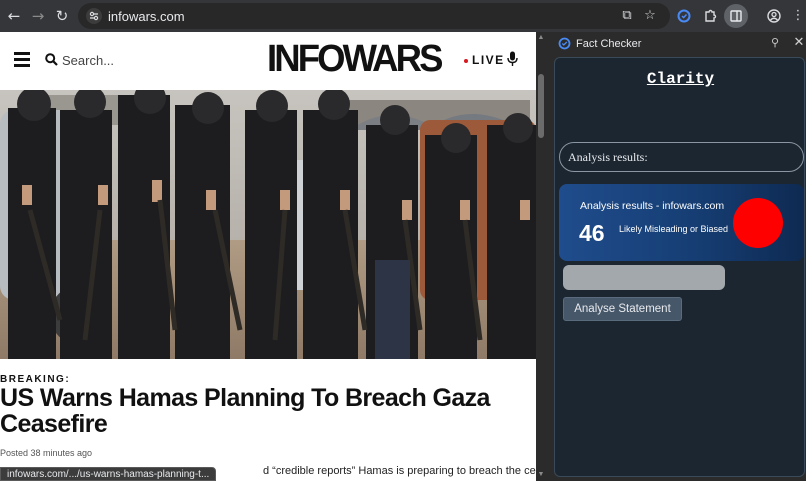 This screenshot has height=481, width=806. What do you see at coordinates (355, 59) in the screenshot?
I see `site-logo: INFOWARS` at bounding box center [355, 59].